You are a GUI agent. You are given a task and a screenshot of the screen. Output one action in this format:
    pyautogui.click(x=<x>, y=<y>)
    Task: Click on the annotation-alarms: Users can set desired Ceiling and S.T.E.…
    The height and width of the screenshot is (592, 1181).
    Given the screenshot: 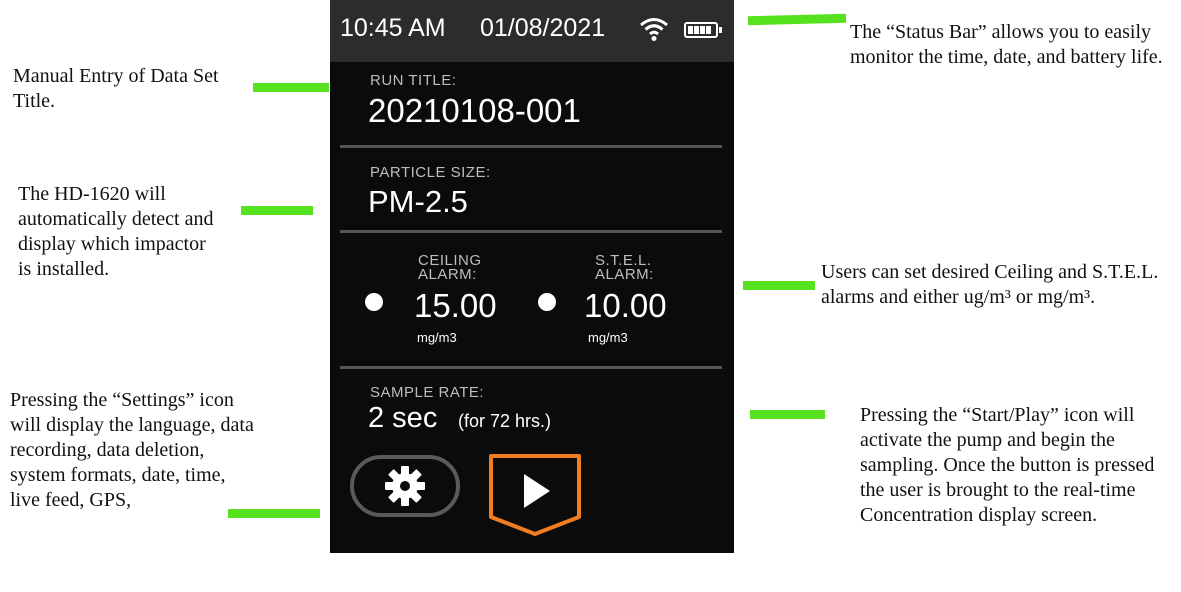 What is the action you would take?
    pyautogui.click(x=990, y=284)
    